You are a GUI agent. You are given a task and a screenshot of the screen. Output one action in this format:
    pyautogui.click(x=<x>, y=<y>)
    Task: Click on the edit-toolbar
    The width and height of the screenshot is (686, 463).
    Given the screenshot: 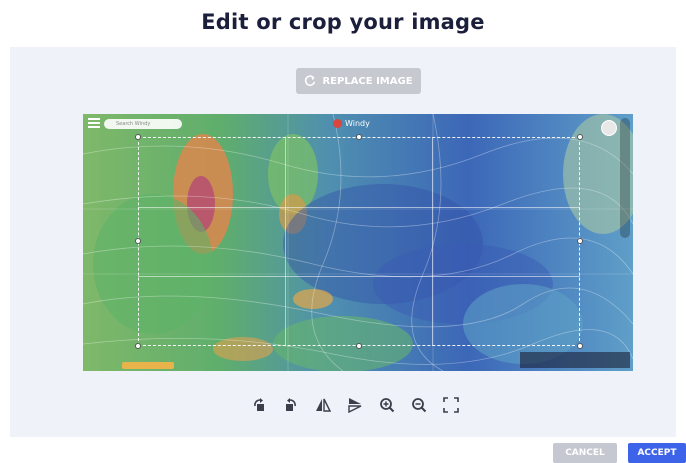 What is the action you would take?
    pyautogui.click(x=355, y=405)
    